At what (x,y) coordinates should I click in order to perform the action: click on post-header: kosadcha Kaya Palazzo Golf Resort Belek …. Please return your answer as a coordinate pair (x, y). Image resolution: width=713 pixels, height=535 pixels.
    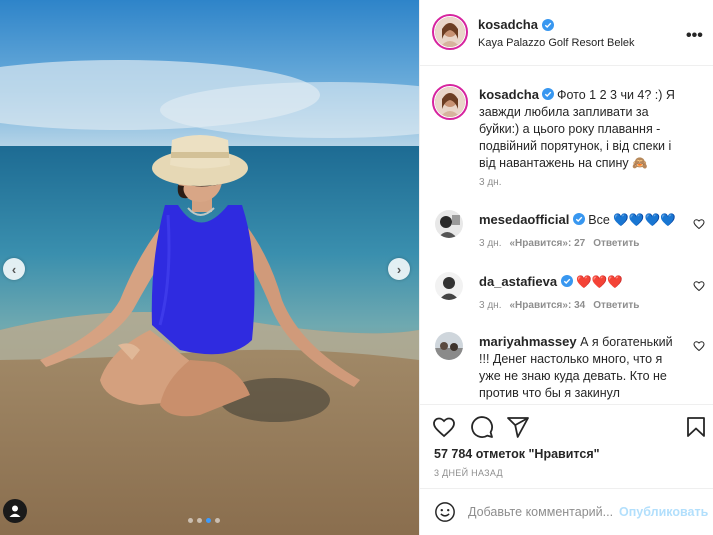
    Looking at the image, I should click on (566, 33).